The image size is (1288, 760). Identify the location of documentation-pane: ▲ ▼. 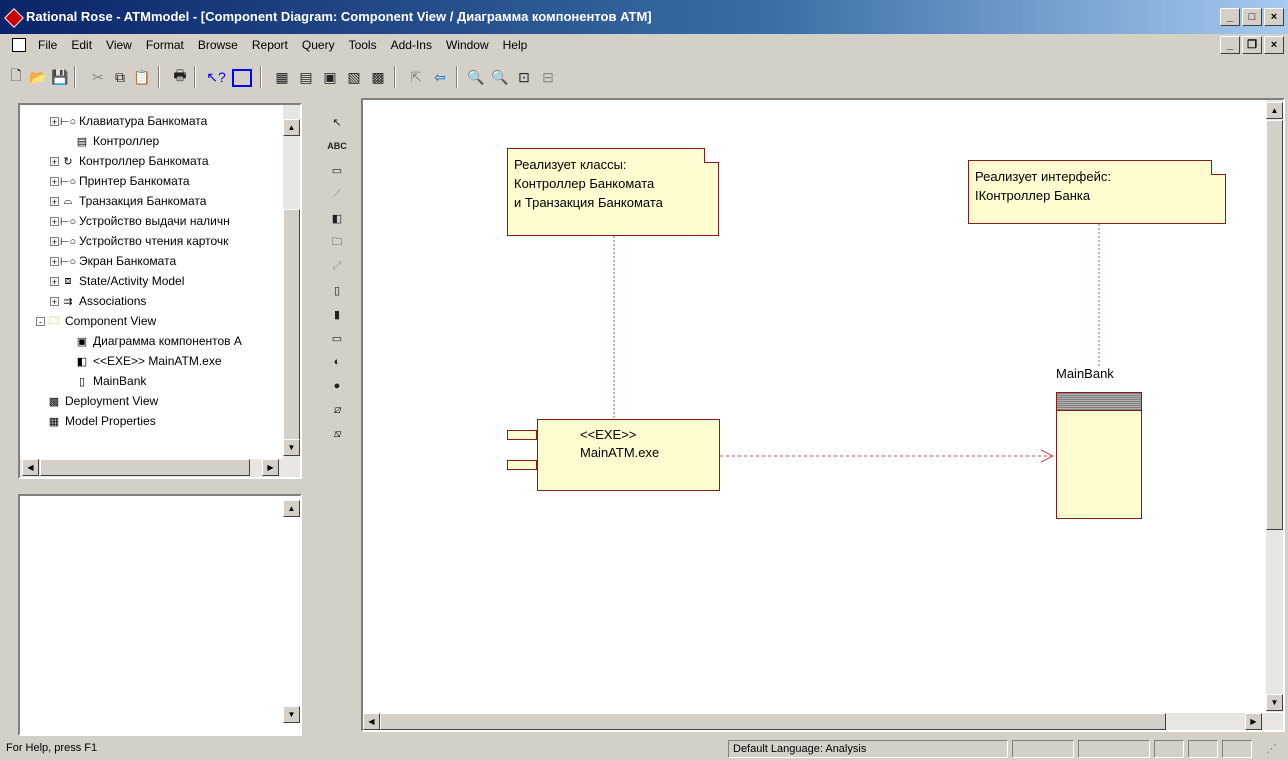
(160, 615).